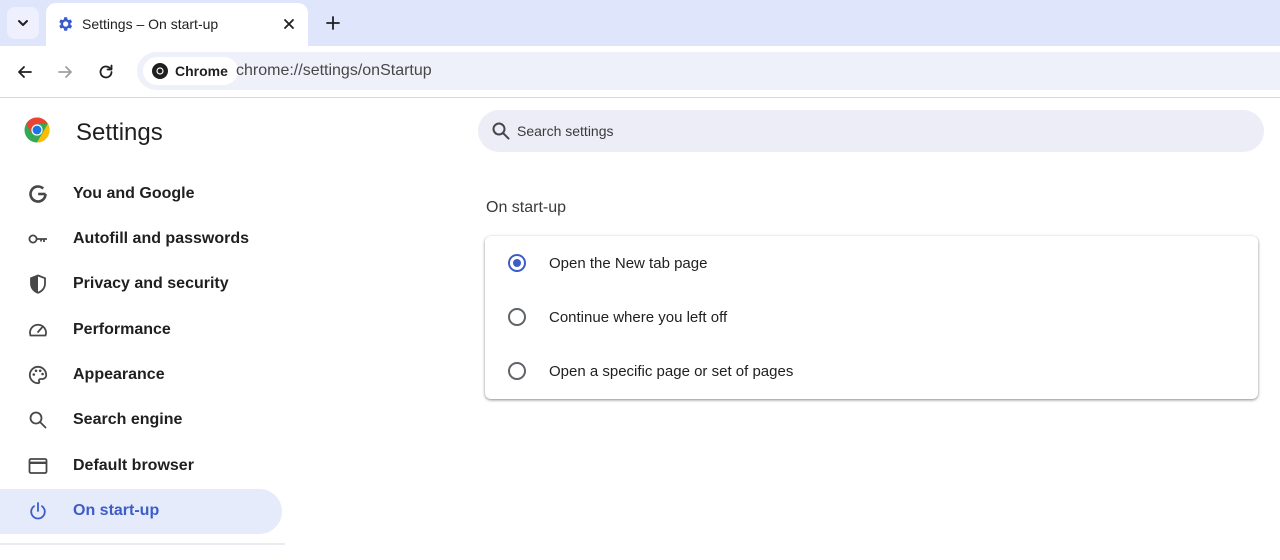 This screenshot has width=1280, height=560. I want to click on startup-option-continue: Continue where you left off, so click(871, 317).